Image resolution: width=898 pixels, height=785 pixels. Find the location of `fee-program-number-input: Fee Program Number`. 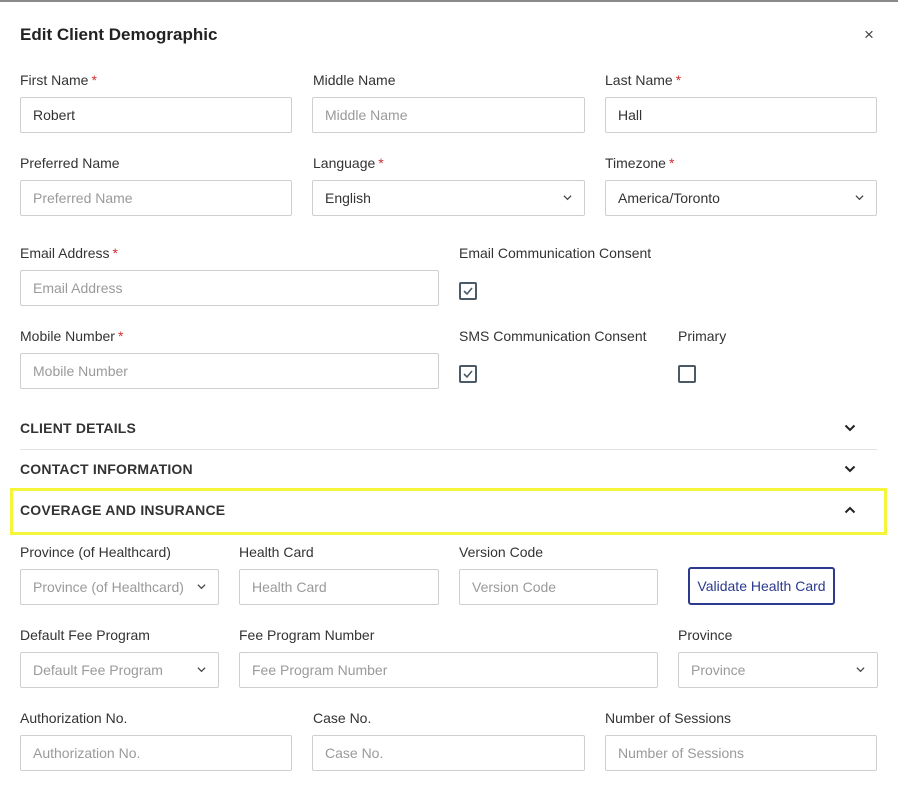

fee-program-number-input: Fee Program Number is located at coordinates (448, 670).